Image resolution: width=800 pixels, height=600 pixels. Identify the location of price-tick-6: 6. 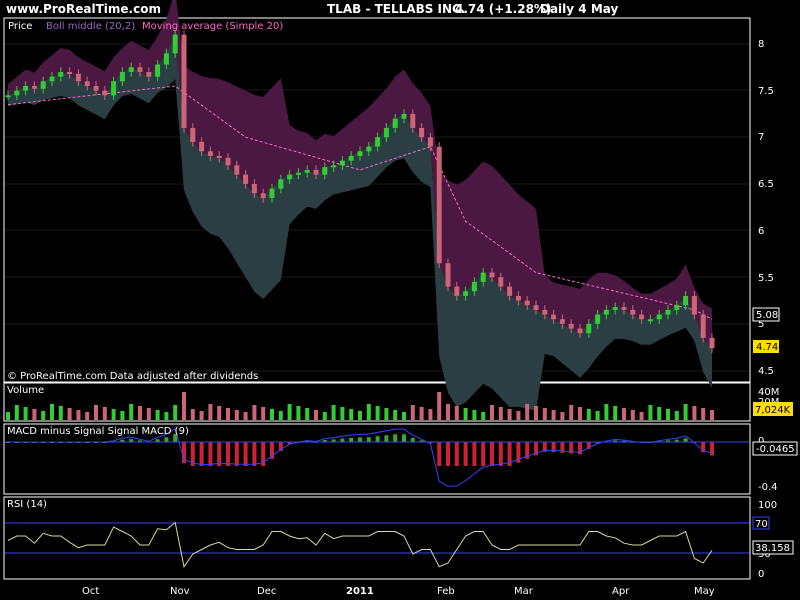
(761, 231).